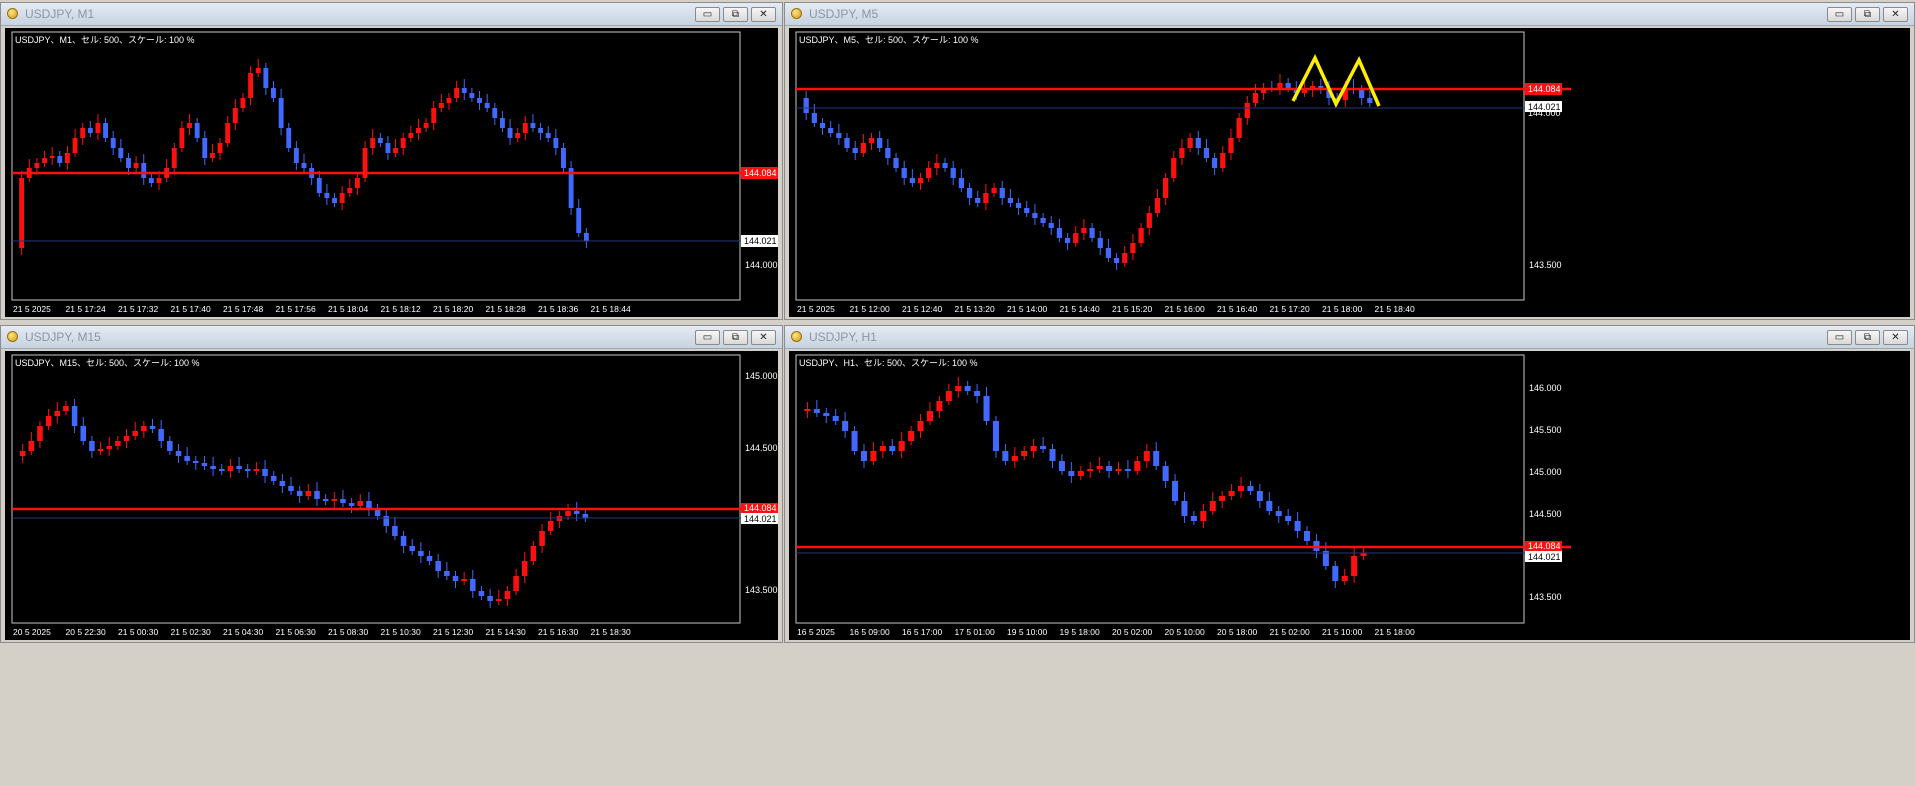  Describe the element at coordinates (1088, 172) in the screenshot. I see `candles-group` at that location.